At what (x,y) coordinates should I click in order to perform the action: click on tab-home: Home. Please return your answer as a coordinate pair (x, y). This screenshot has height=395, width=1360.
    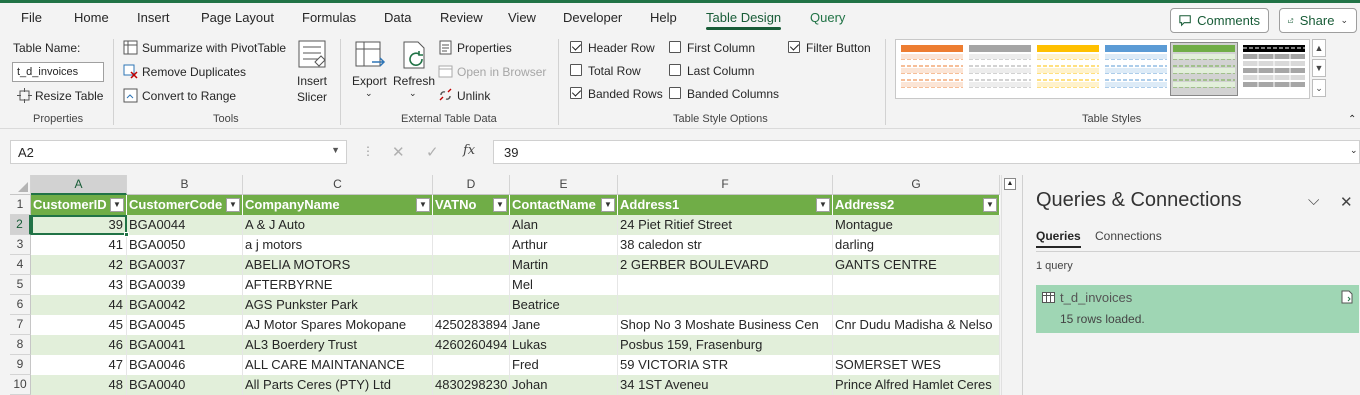
    Looking at the image, I should click on (91, 17).